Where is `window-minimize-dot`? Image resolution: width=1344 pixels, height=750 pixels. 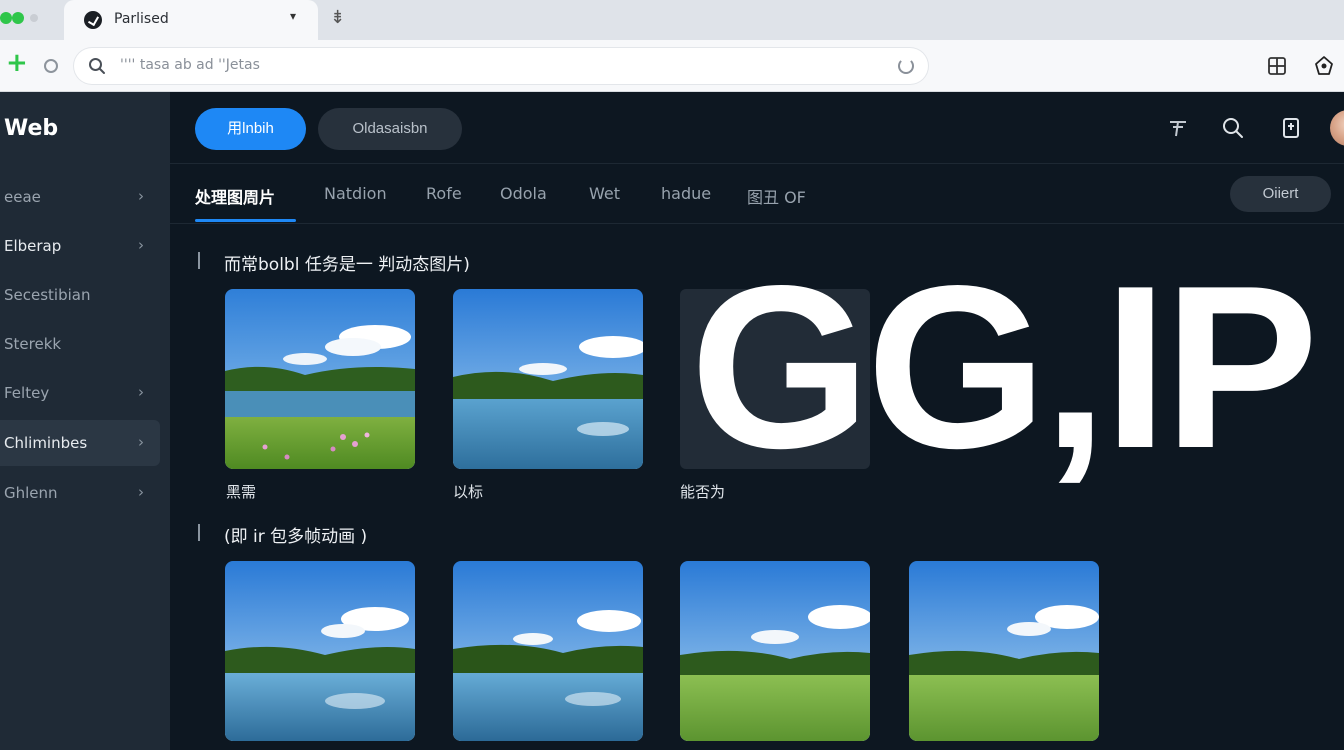
window-minimize-dot is located at coordinates (18, 18).